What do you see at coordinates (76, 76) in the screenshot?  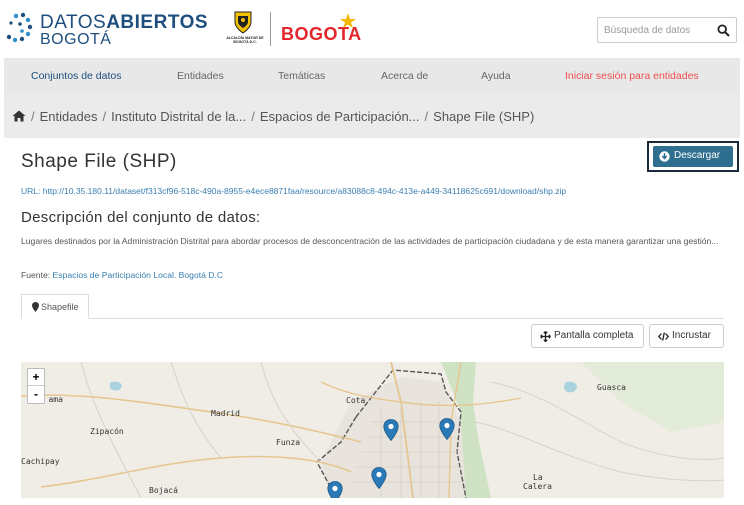 I see `nav-item-conjuntos: Conjuntos de datos` at bounding box center [76, 76].